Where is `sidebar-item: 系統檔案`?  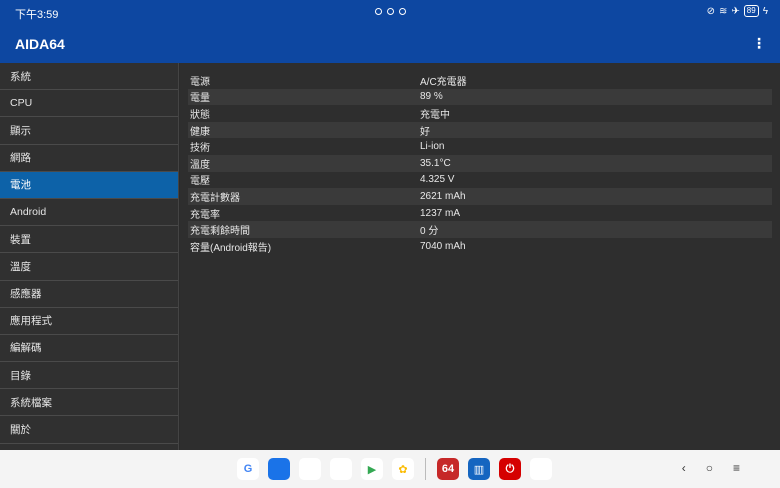
sidebar-item: 系統檔案 is located at coordinates (89, 403).